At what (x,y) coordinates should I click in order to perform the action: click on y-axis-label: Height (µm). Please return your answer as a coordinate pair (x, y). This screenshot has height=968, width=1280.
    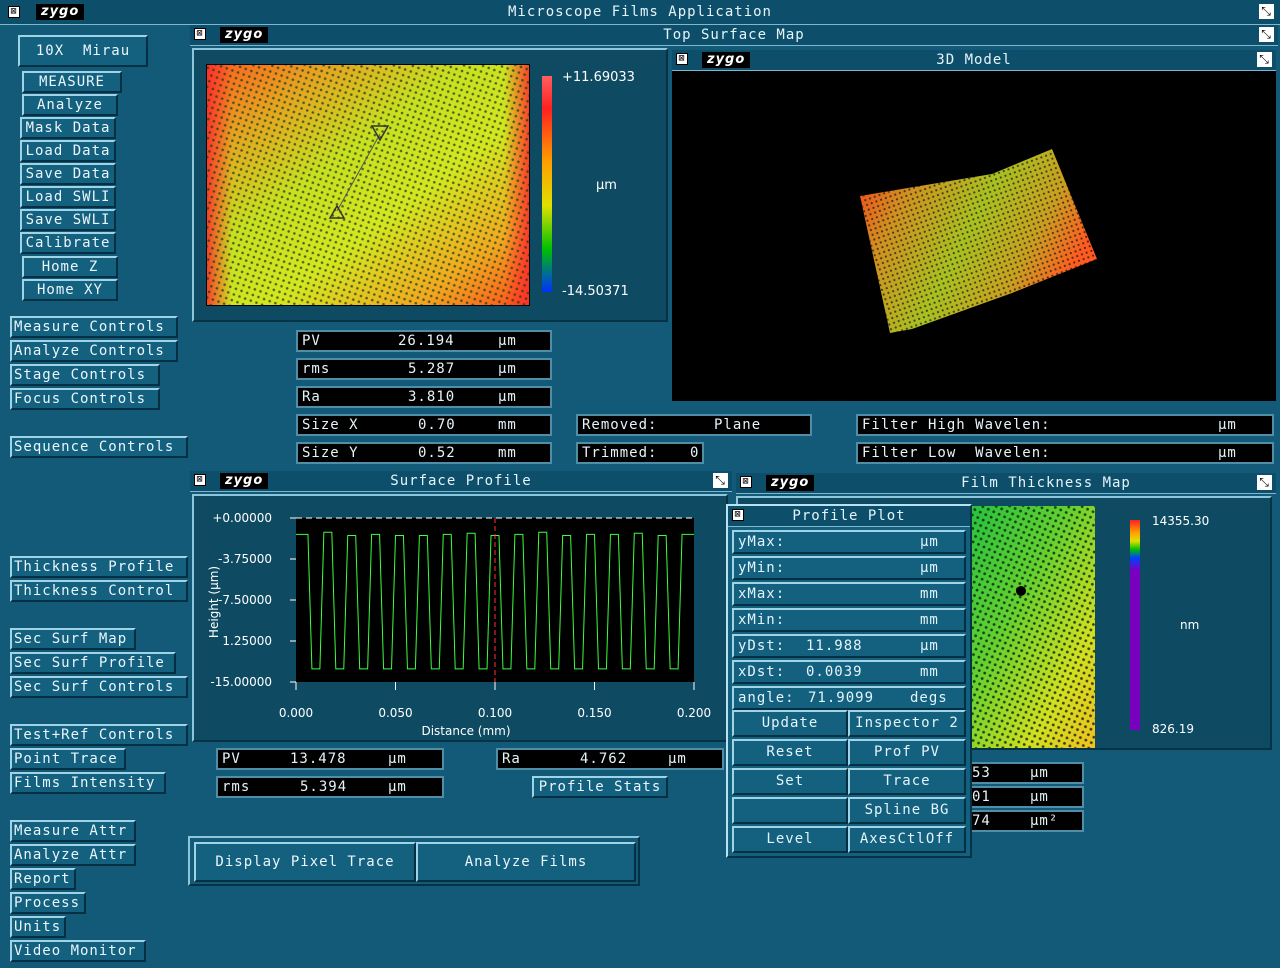
    Looking at the image, I should click on (214, 602).